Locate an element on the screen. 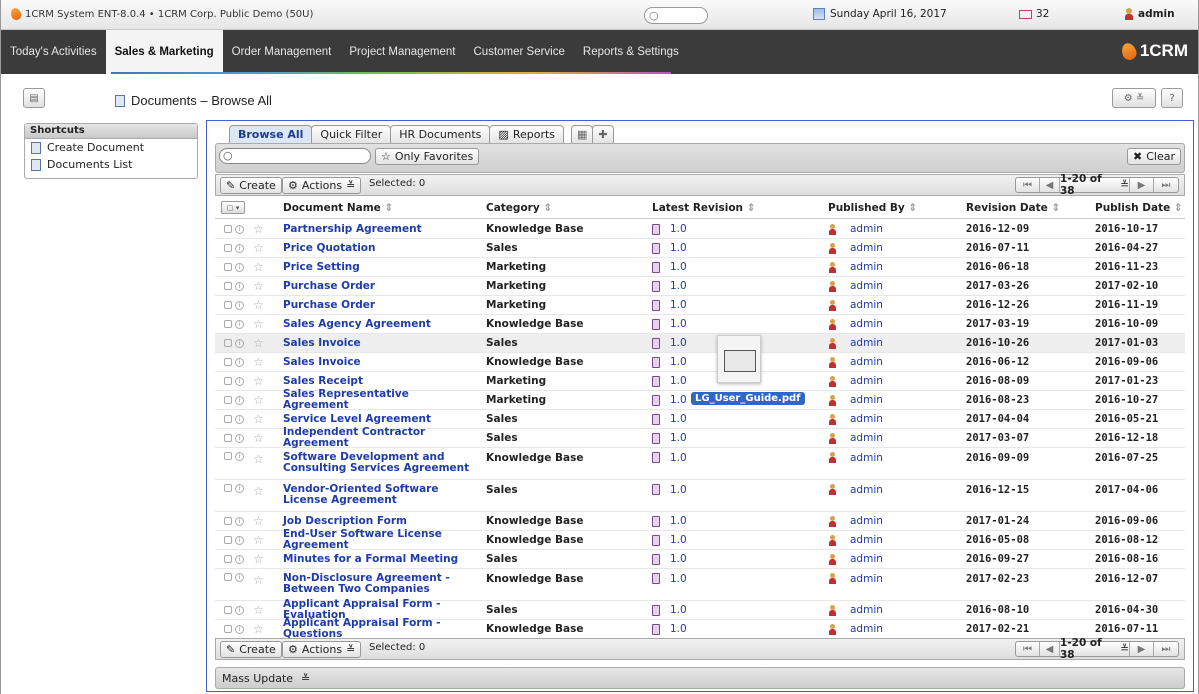 Image resolution: width=1199 pixels, height=694 pixels. nav-tab-todays-activities: Today's Activities is located at coordinates (53, 52).